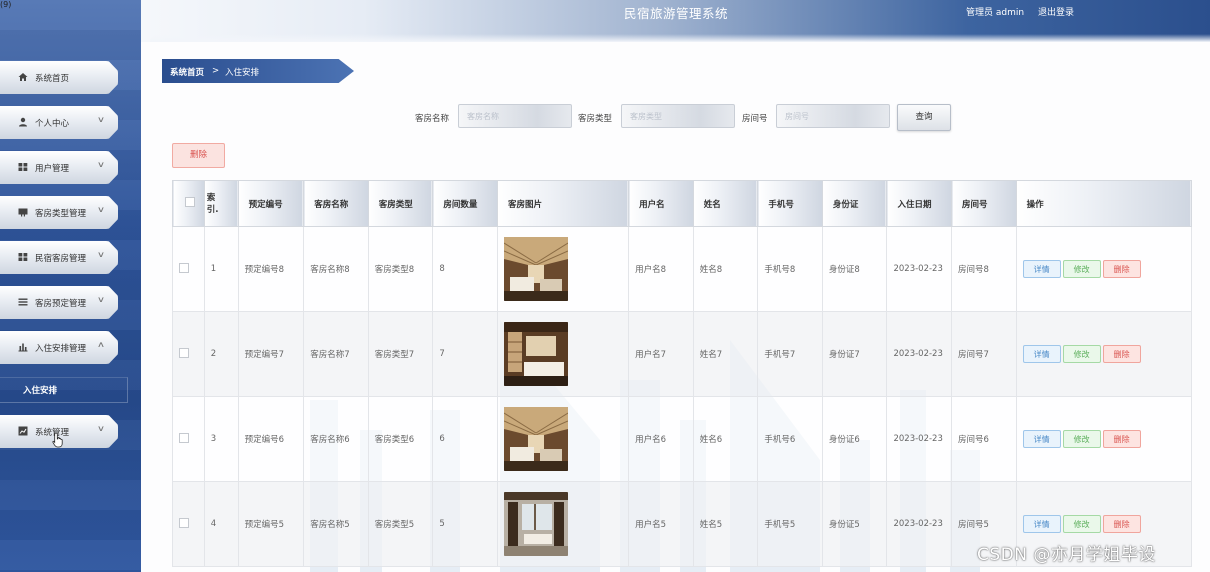 This screenshot has width=1210, height=572. What do you see at coordinates (790, 524) in the screenshot?
I see `cell-phone: 手机号5` at bounding box center [790, 524].